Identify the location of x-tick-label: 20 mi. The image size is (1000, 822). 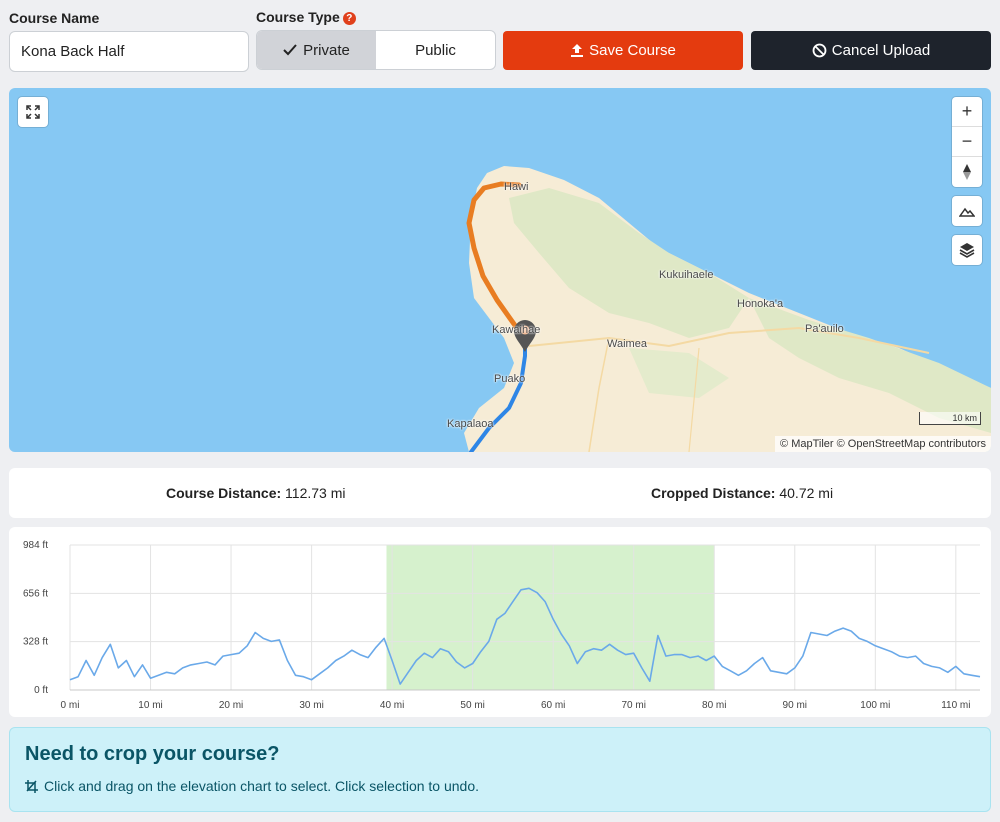
(231, 705).